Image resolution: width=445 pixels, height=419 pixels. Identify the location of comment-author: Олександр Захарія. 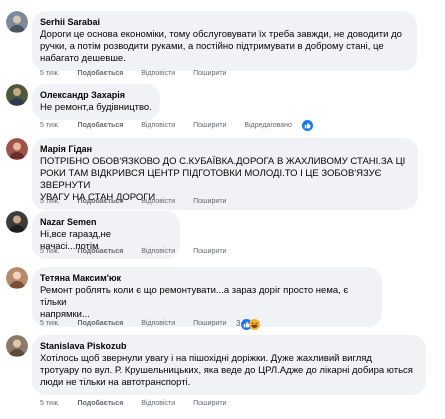
(96, 95).